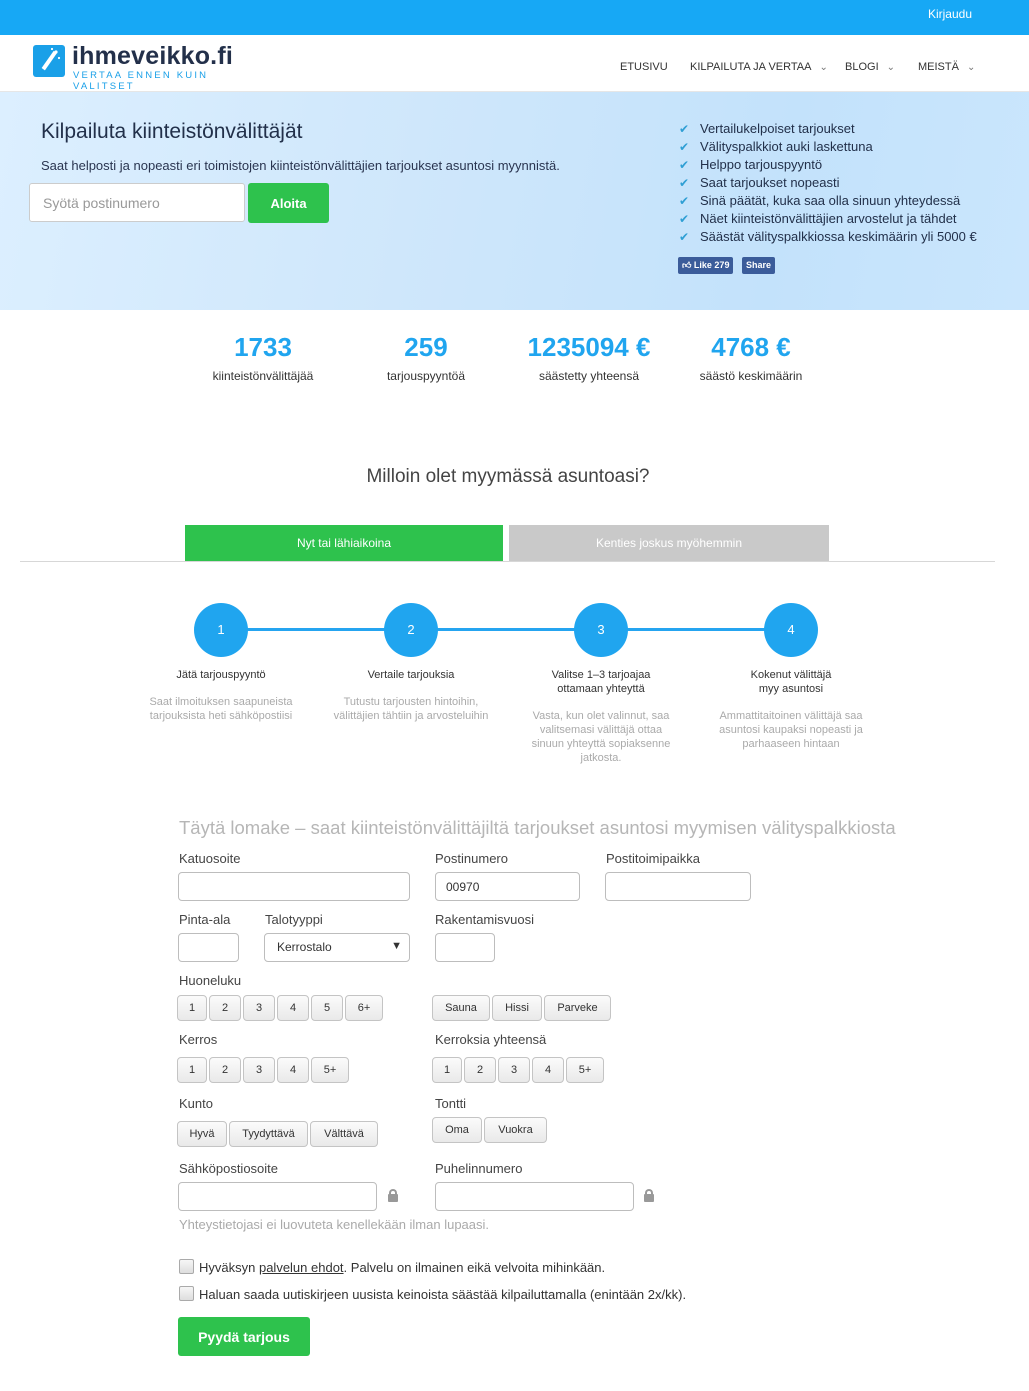 Image resolution: width=1029 pixels, height=1391 pixels. I want to click on condition-option: Välttävä, so click(344, 1134).